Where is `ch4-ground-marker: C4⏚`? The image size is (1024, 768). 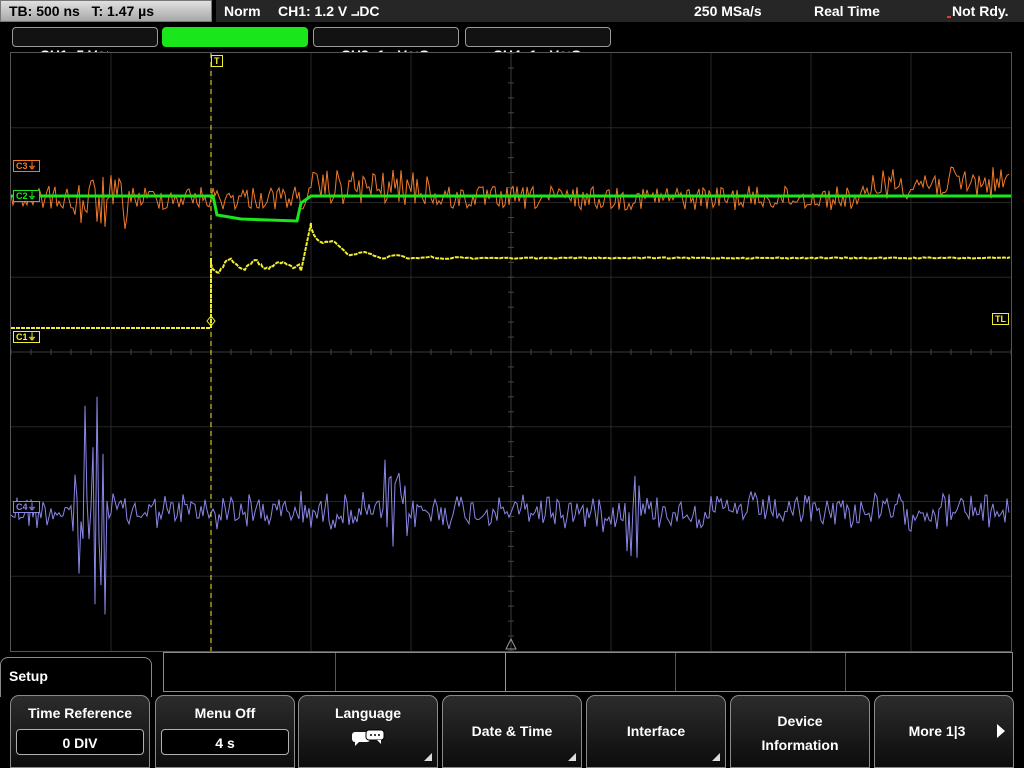
ch4-ground-marker: C4⏚ is located at coordinates (26, 507).